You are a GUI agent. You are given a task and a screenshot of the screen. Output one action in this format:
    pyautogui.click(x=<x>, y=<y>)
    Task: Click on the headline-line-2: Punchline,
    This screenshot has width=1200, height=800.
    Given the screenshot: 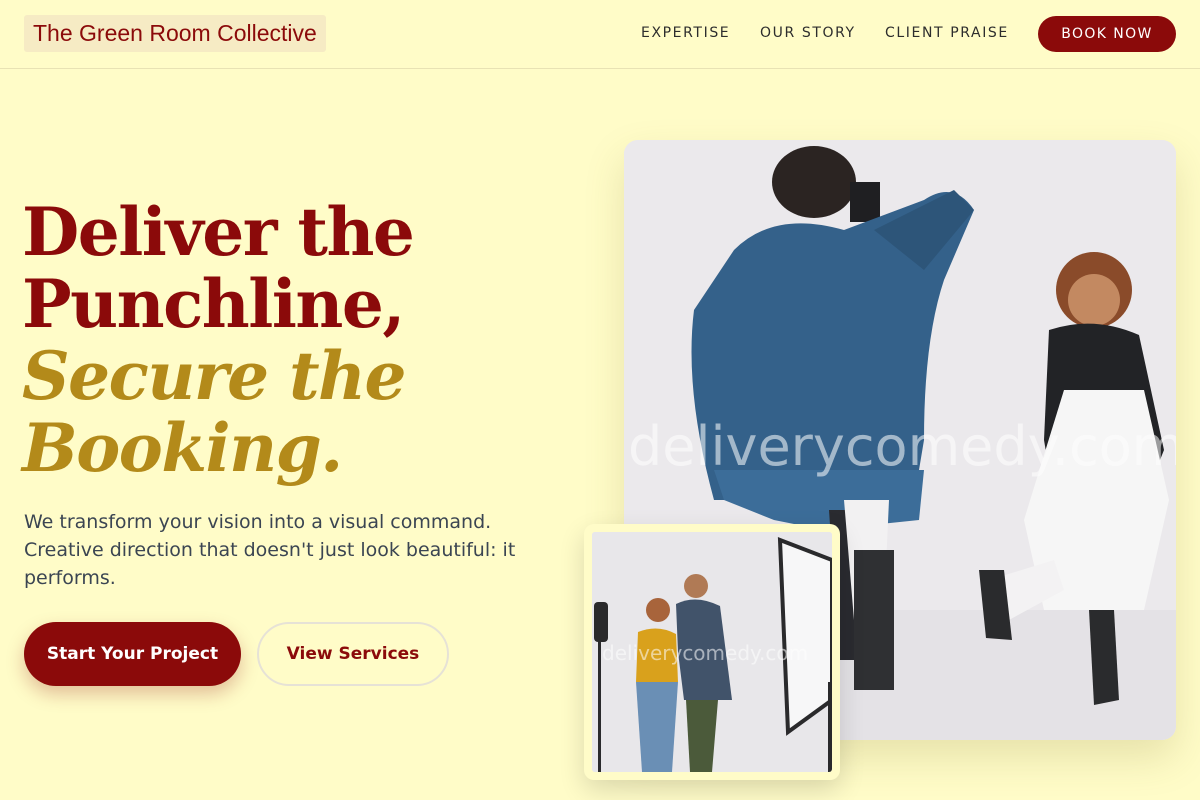 What is the action you would take?
    pyautogui.click(x=213, y=304)
    